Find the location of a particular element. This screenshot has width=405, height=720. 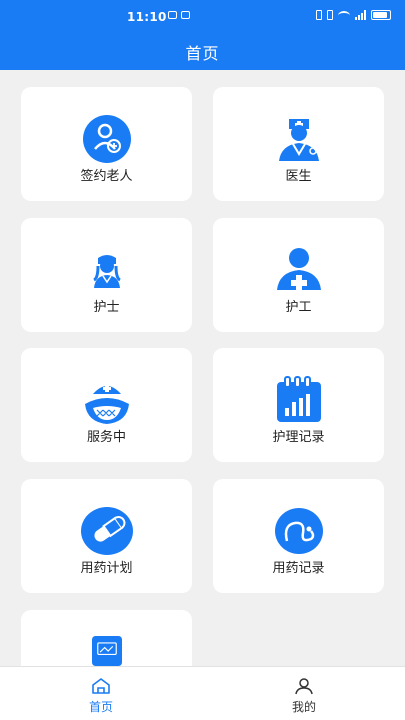

user-icon is located at coordinates (304, 686).